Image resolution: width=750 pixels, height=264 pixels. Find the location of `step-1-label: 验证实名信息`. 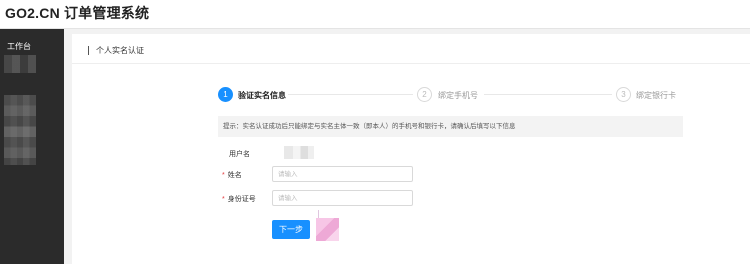

step-1-label: 验证实名信息 is located at coordinates (262, 95).